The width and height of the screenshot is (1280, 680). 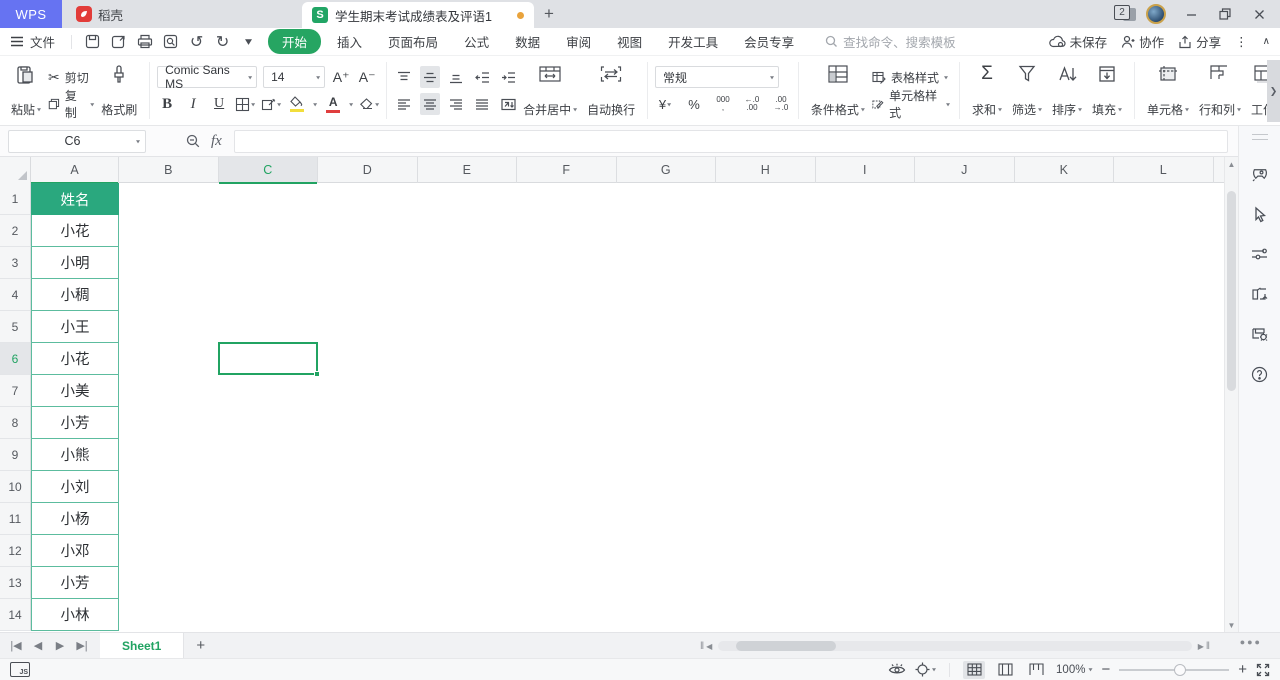 What do you see at coordinates (75, 391) in the screenshot?
I see `cell-A7: 小美` at bounding box center [75, 391].